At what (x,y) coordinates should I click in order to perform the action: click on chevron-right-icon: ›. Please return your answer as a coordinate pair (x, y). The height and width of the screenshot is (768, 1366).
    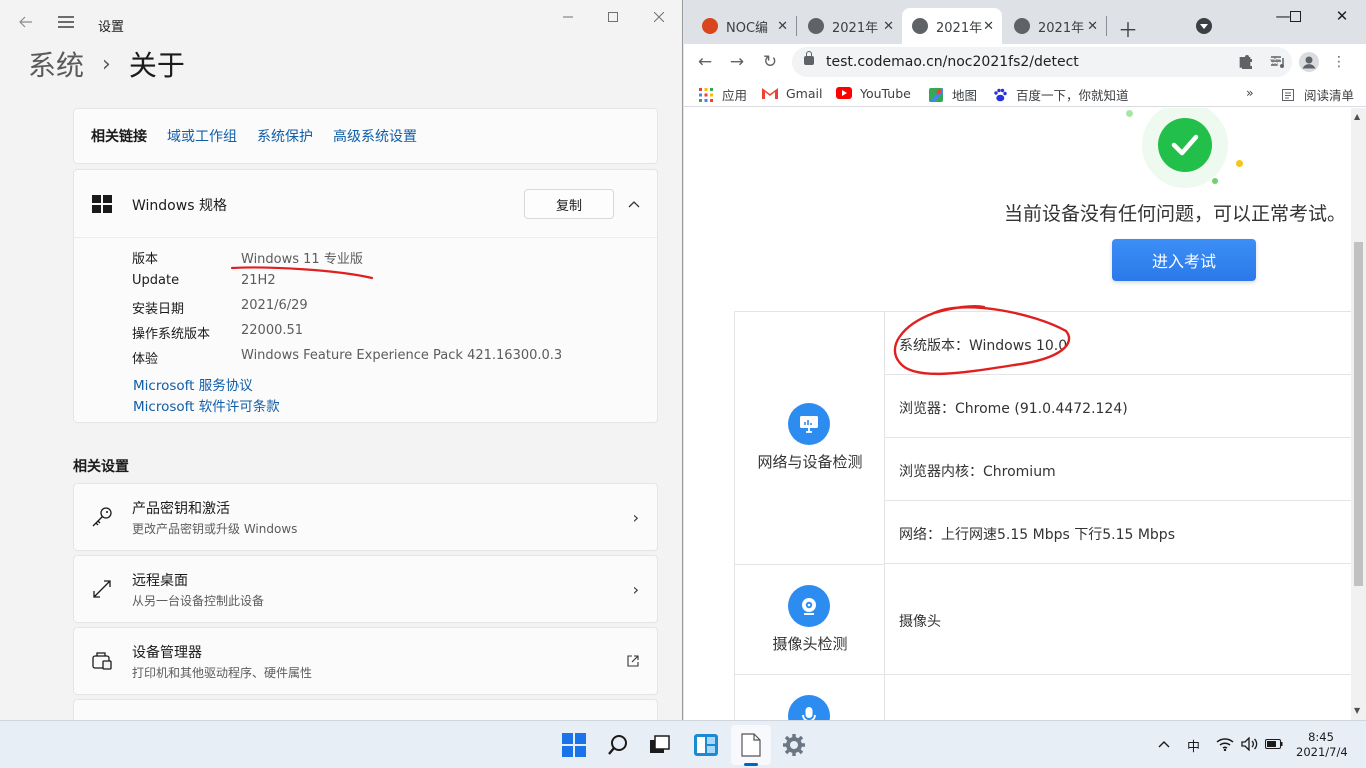
    Looking at the image, I should click on (635, 589).